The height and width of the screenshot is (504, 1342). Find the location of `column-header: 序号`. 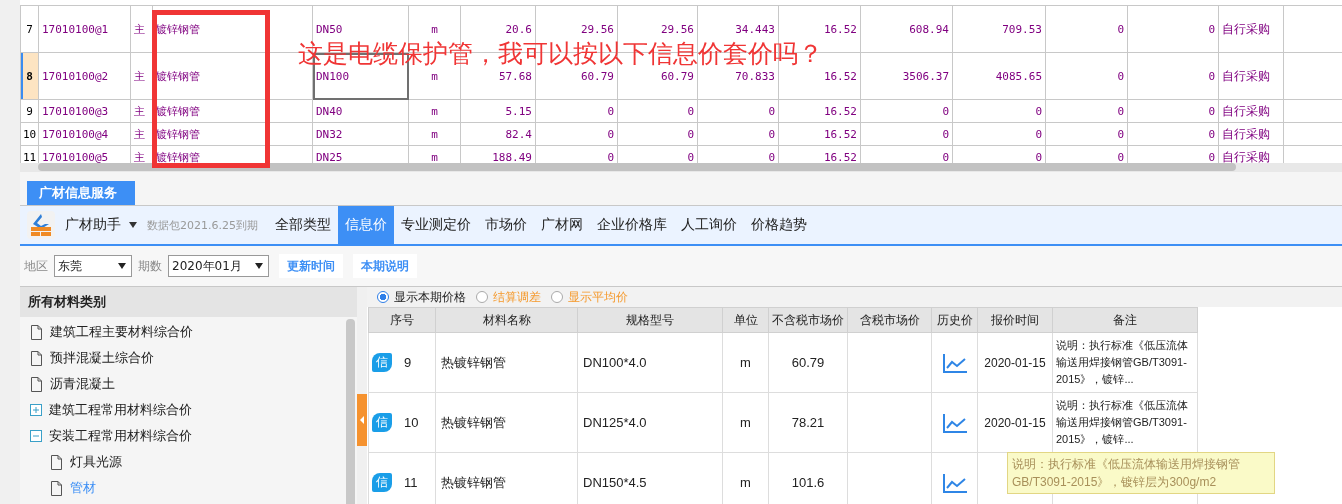

column-header: 序号 is located at coordinates (402, 320).